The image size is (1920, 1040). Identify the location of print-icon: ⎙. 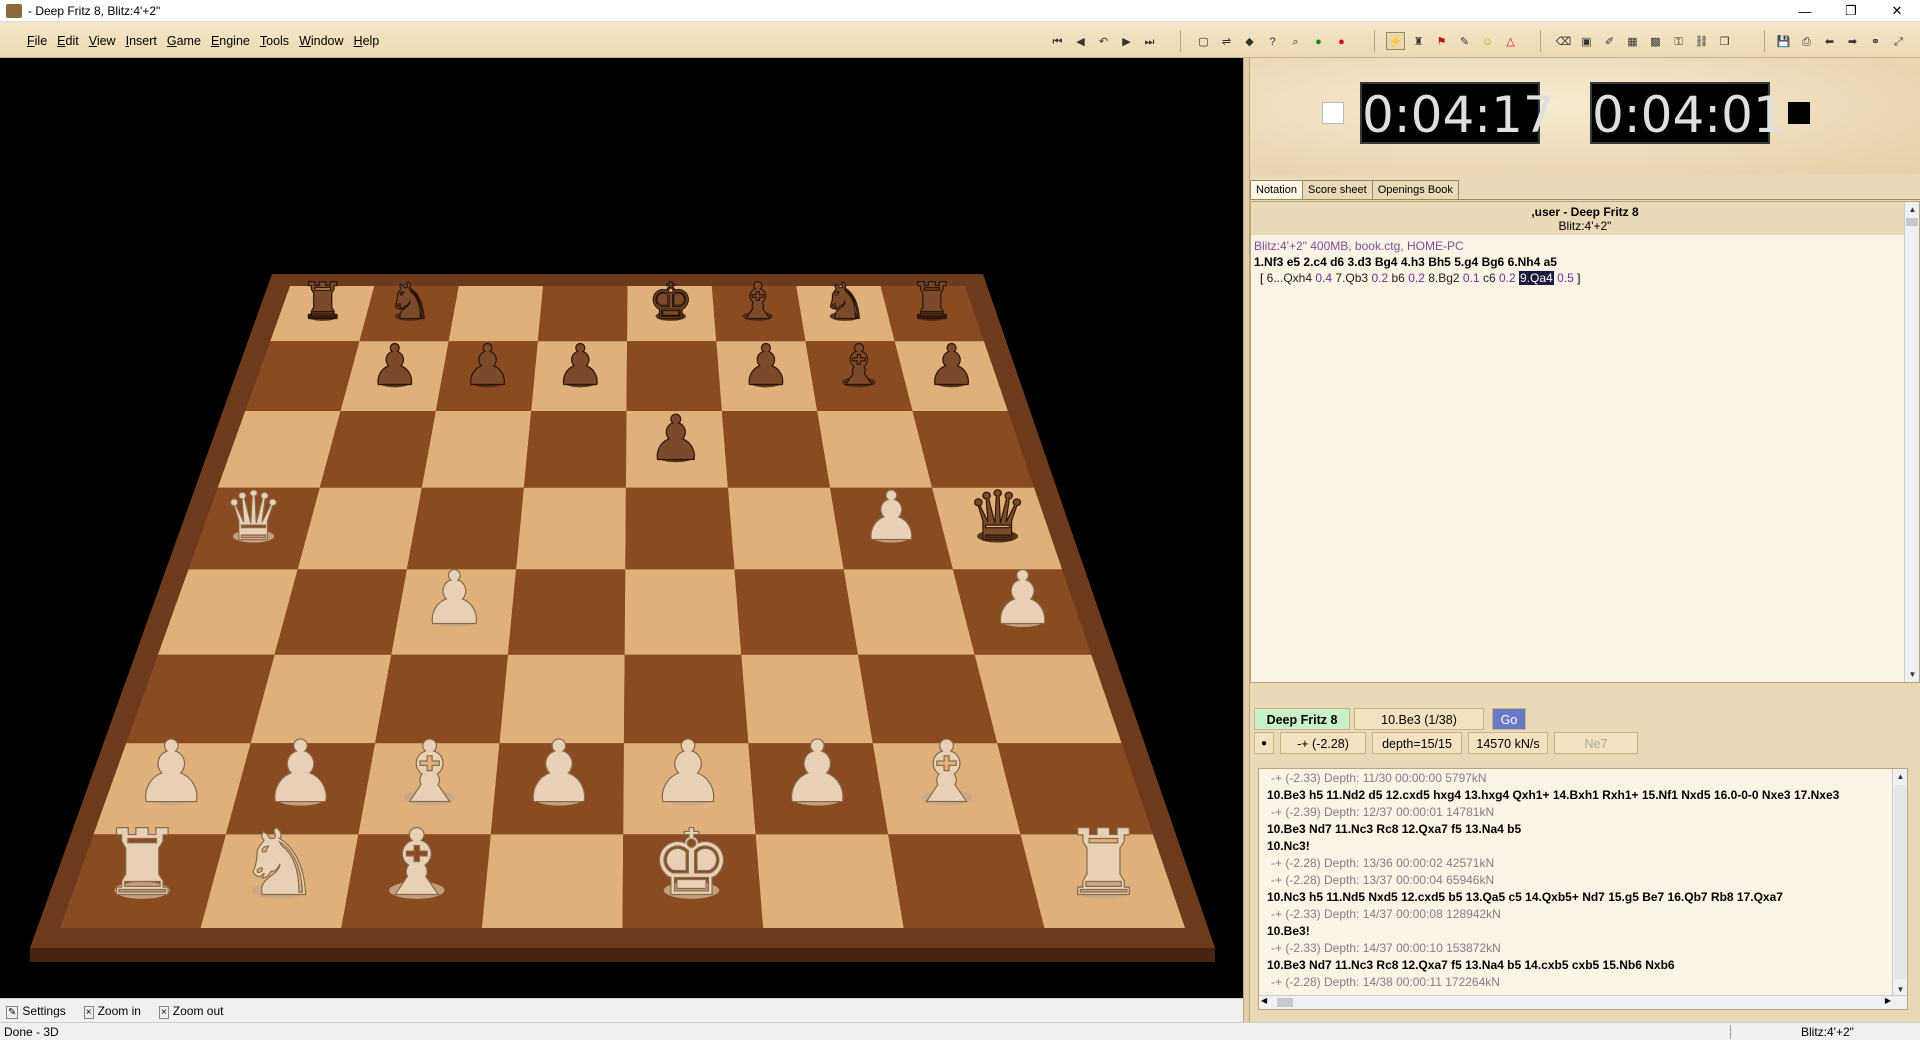
(1806, 41).